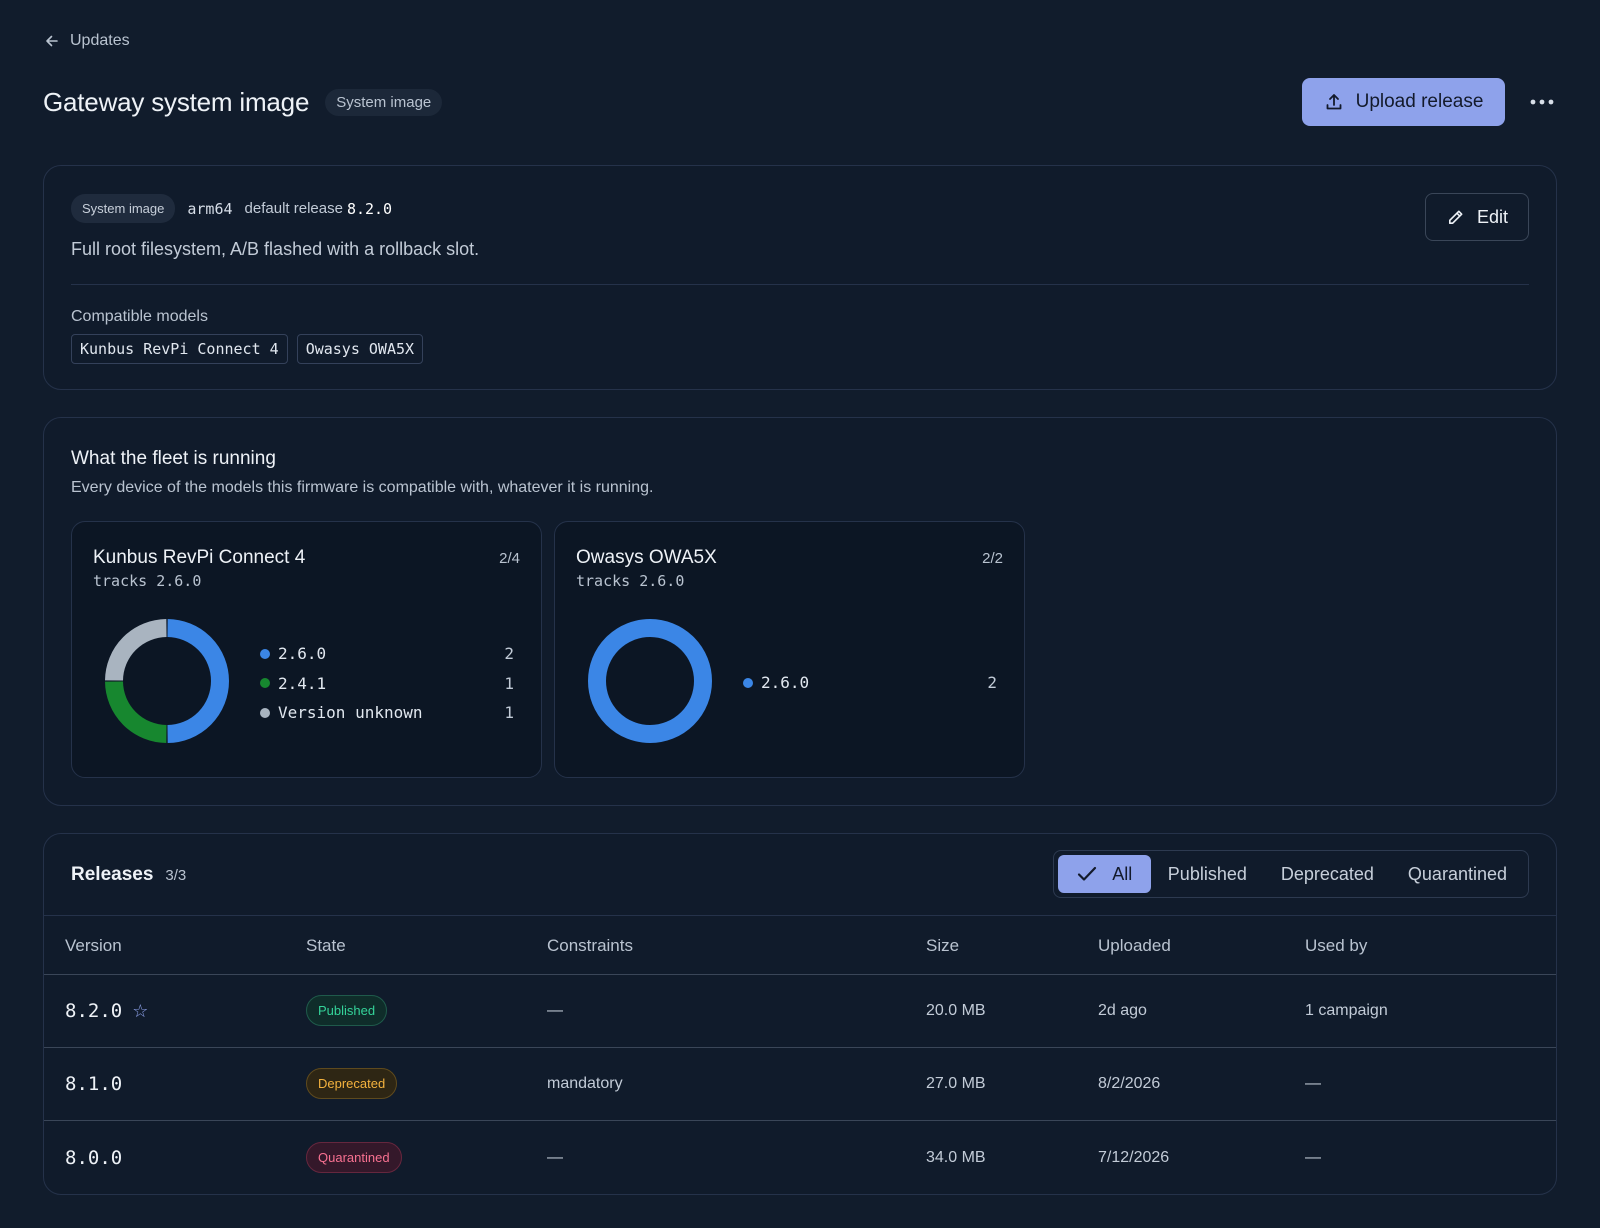 The height and width of the screenshot is (1228, 1600). I want to click on status-badge: Quarantined, so click(354, 1157).